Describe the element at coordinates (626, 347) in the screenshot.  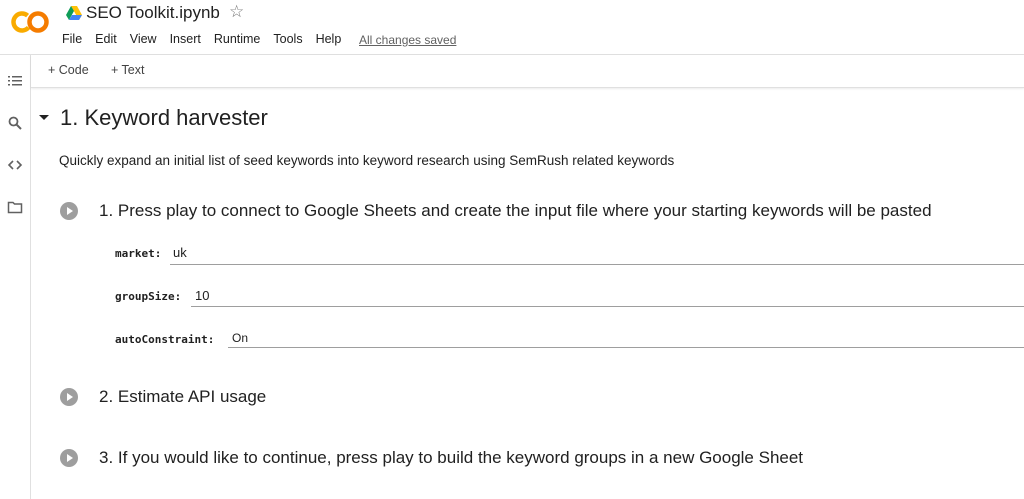
I see `autoconstraint-dropdown-underline` at that location.